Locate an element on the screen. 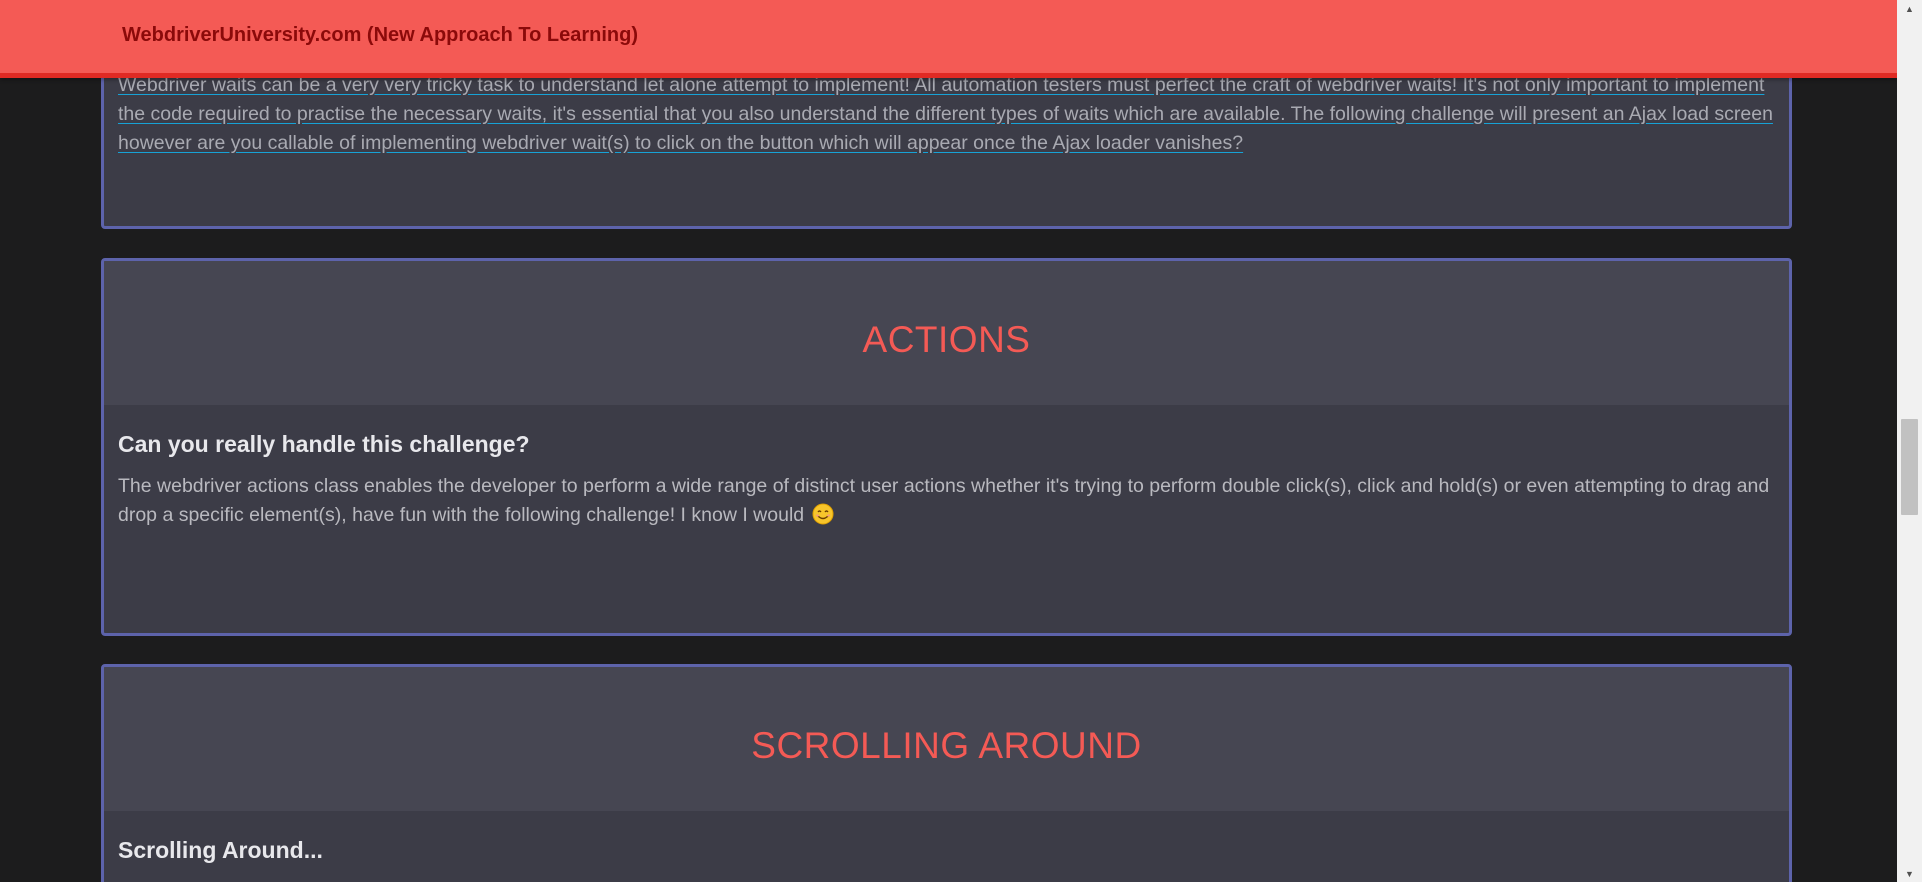 The width and height of the screenshot is (1922, 882). actions-title: Can you really handle this challenge? is located at coordinates (324, 444).